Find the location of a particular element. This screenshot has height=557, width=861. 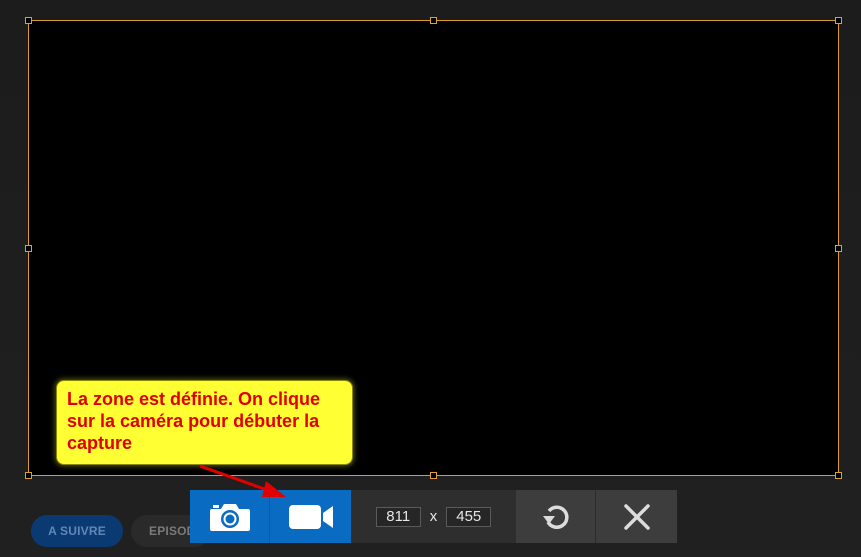

resize-handle-top-left is located at coordinates (28, 20).